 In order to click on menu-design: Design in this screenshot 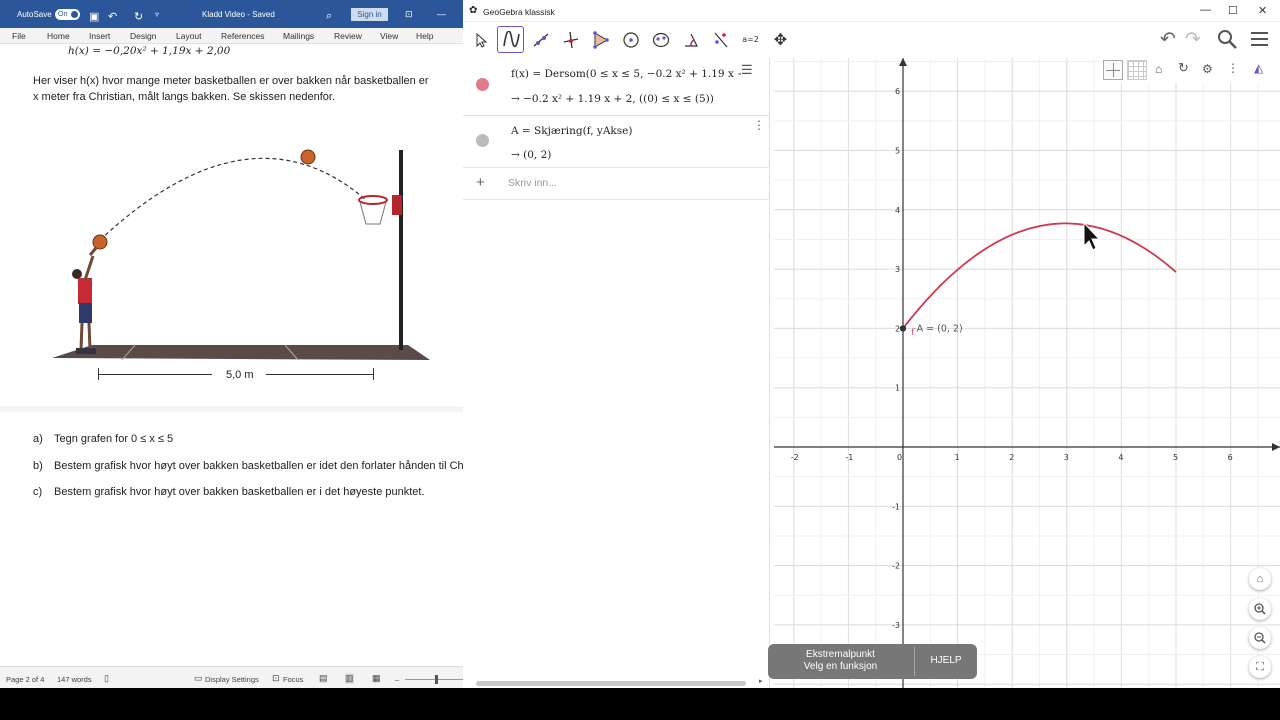, I will do `click(143, 36)`.